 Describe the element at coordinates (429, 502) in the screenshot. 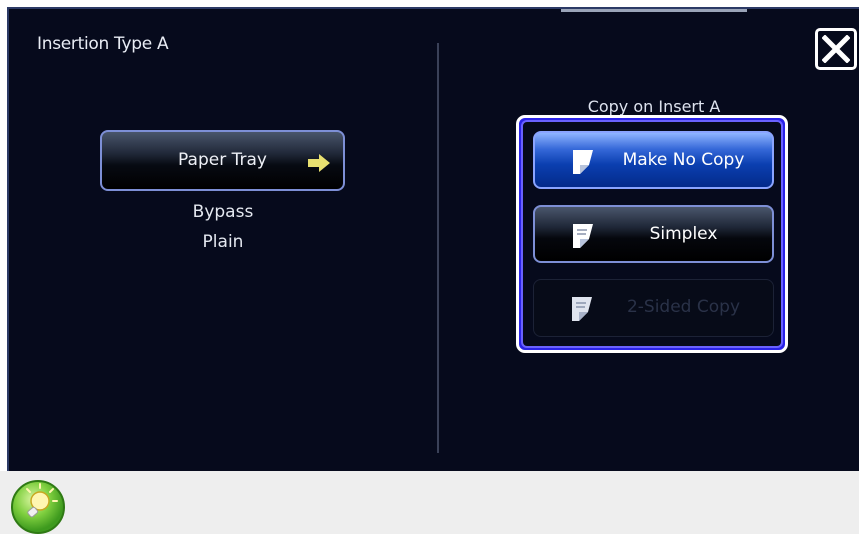

I see `status-bar` at that location.